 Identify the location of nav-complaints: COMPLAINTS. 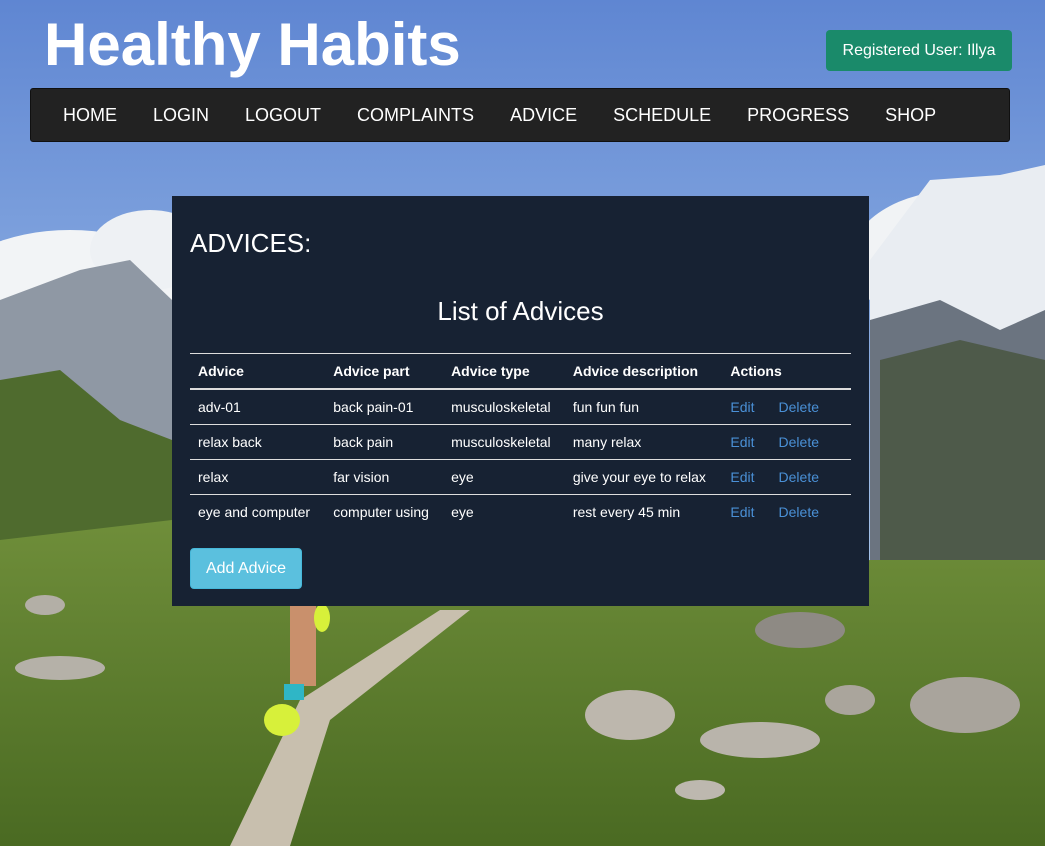
(415, 115).